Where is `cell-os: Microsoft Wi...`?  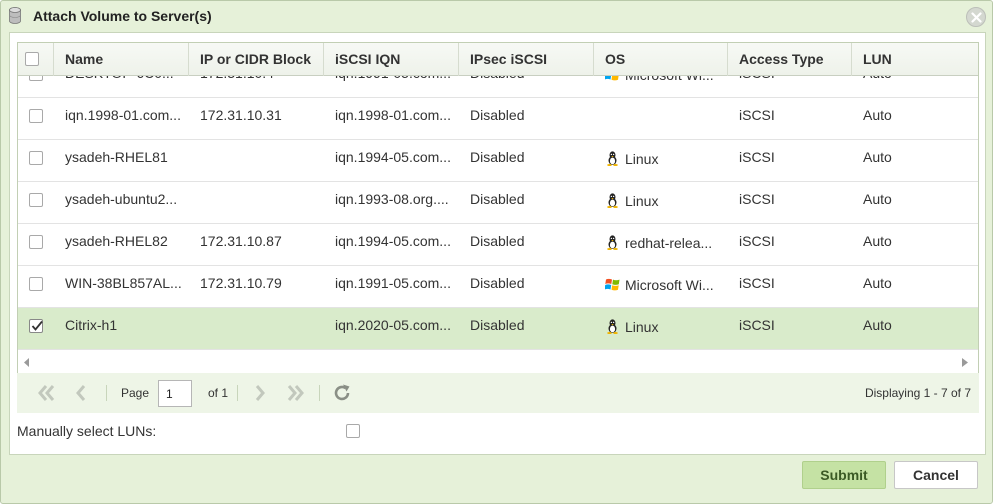 cell-os: Microsoft Wi... is located at coordinates (661, 86).